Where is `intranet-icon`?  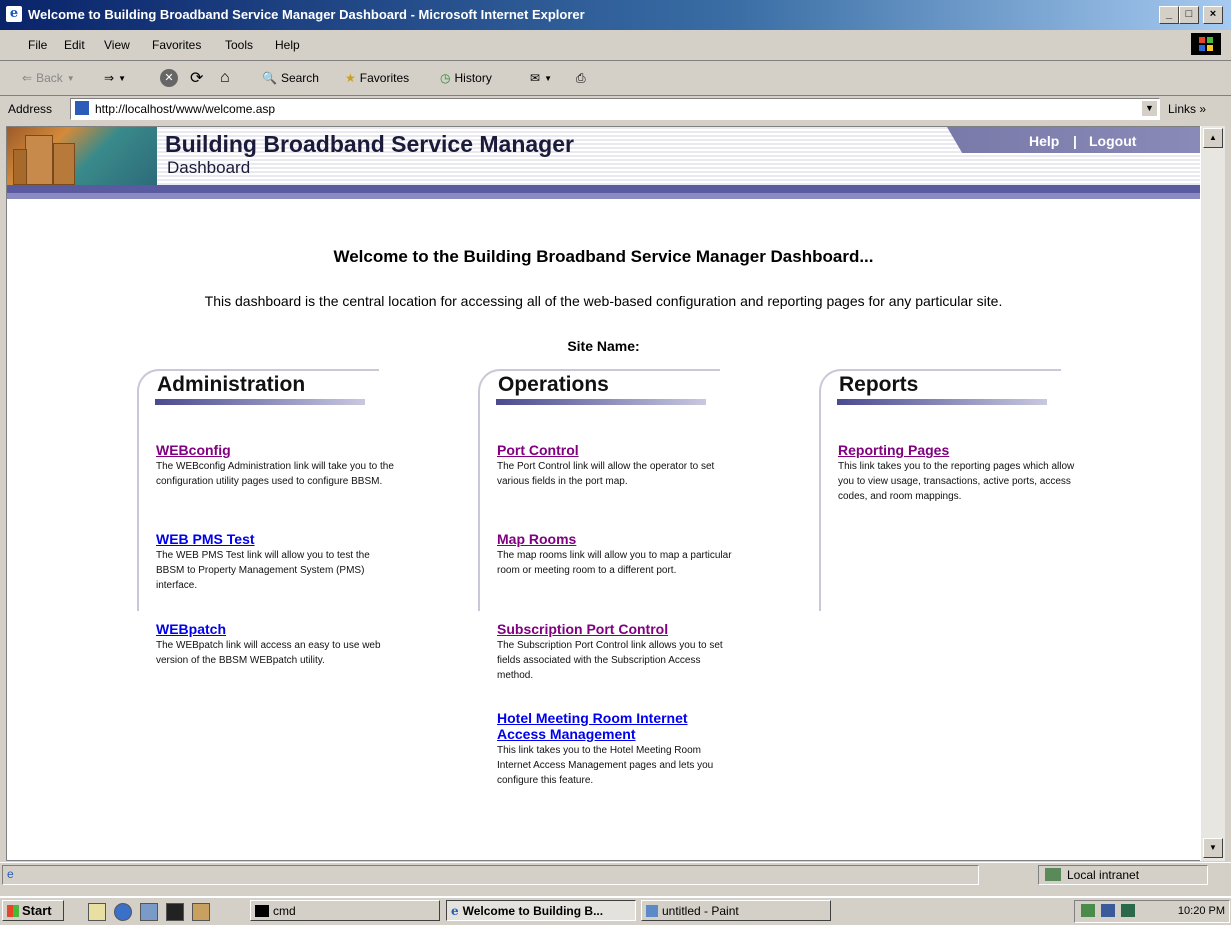
intranet-icon is located at coordinates (1053, 874).